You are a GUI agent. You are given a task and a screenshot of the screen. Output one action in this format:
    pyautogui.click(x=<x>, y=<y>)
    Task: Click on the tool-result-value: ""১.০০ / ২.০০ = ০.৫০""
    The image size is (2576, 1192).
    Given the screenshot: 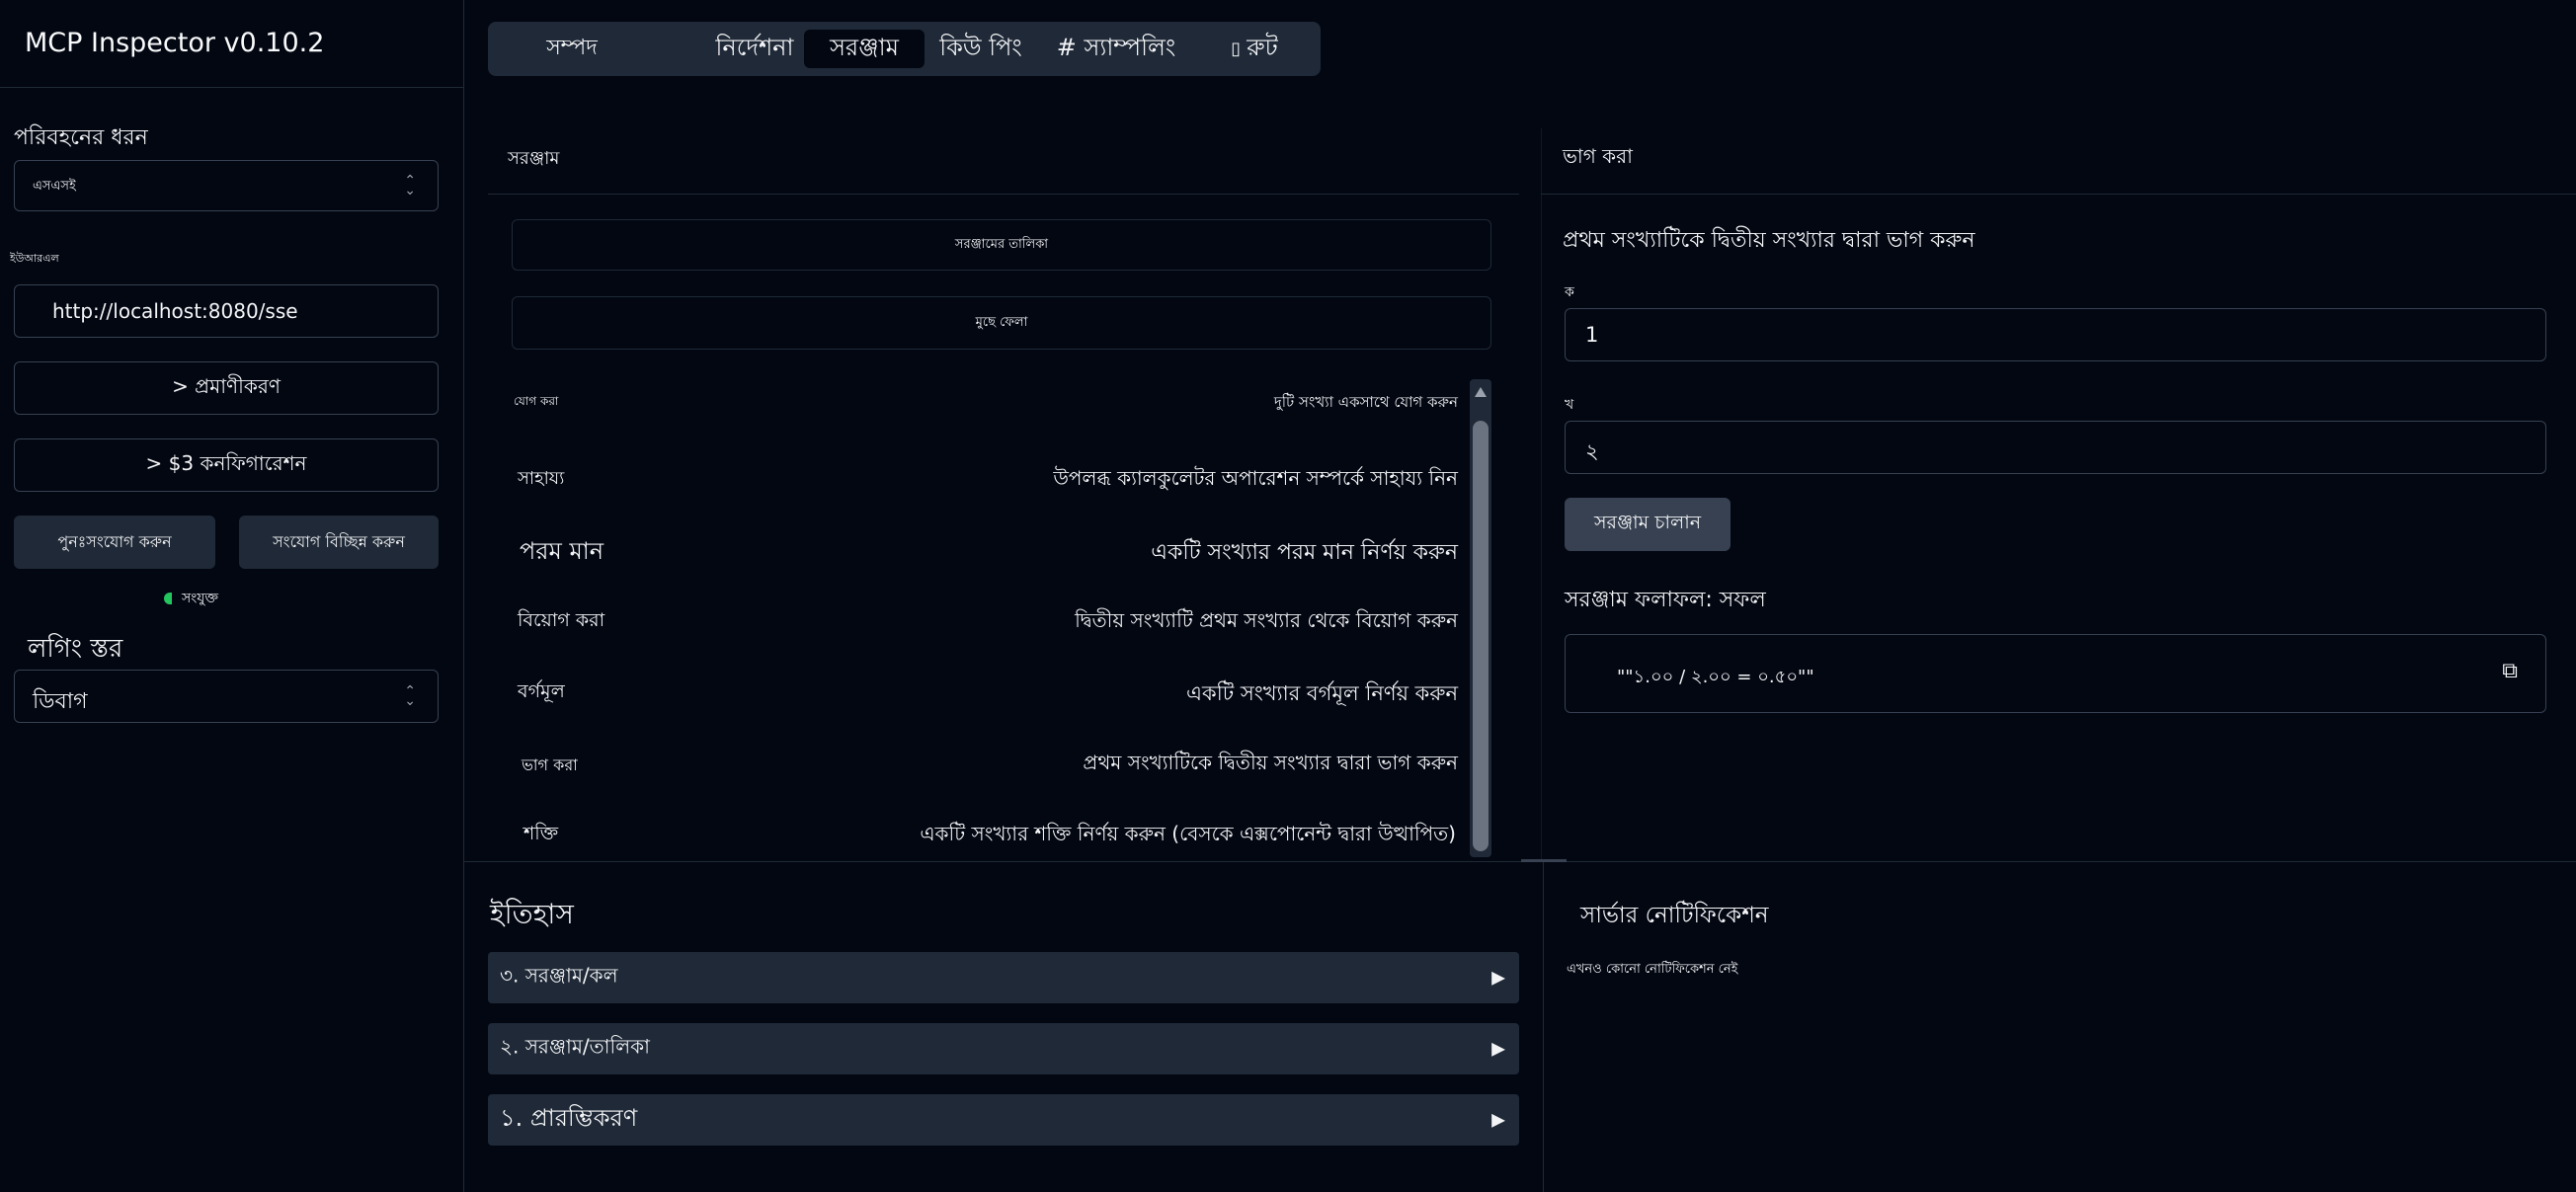 What is the action you would take?
    pyautogui.click(x=1715, y=677)
    